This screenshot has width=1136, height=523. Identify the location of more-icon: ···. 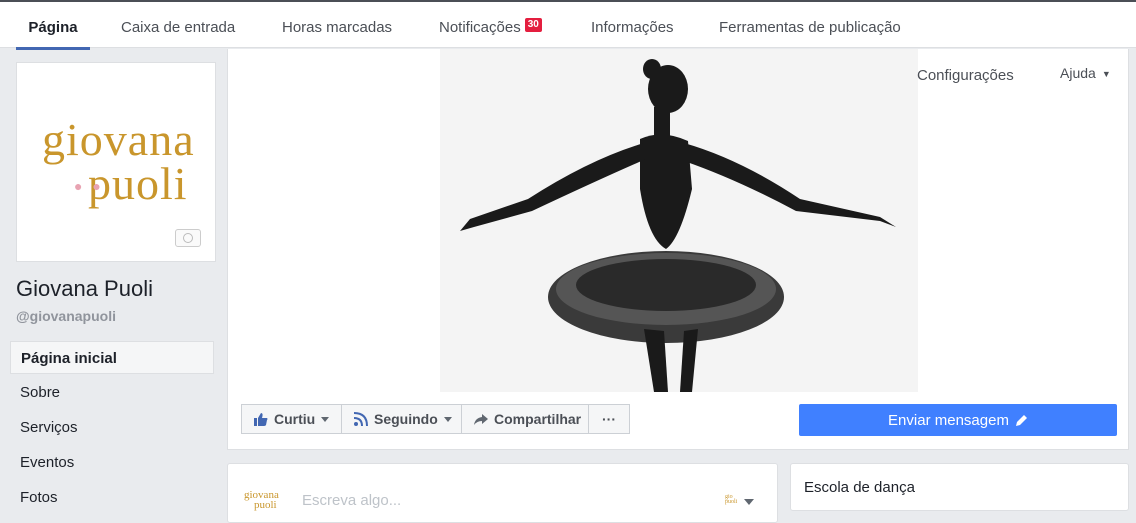
(609, 419).